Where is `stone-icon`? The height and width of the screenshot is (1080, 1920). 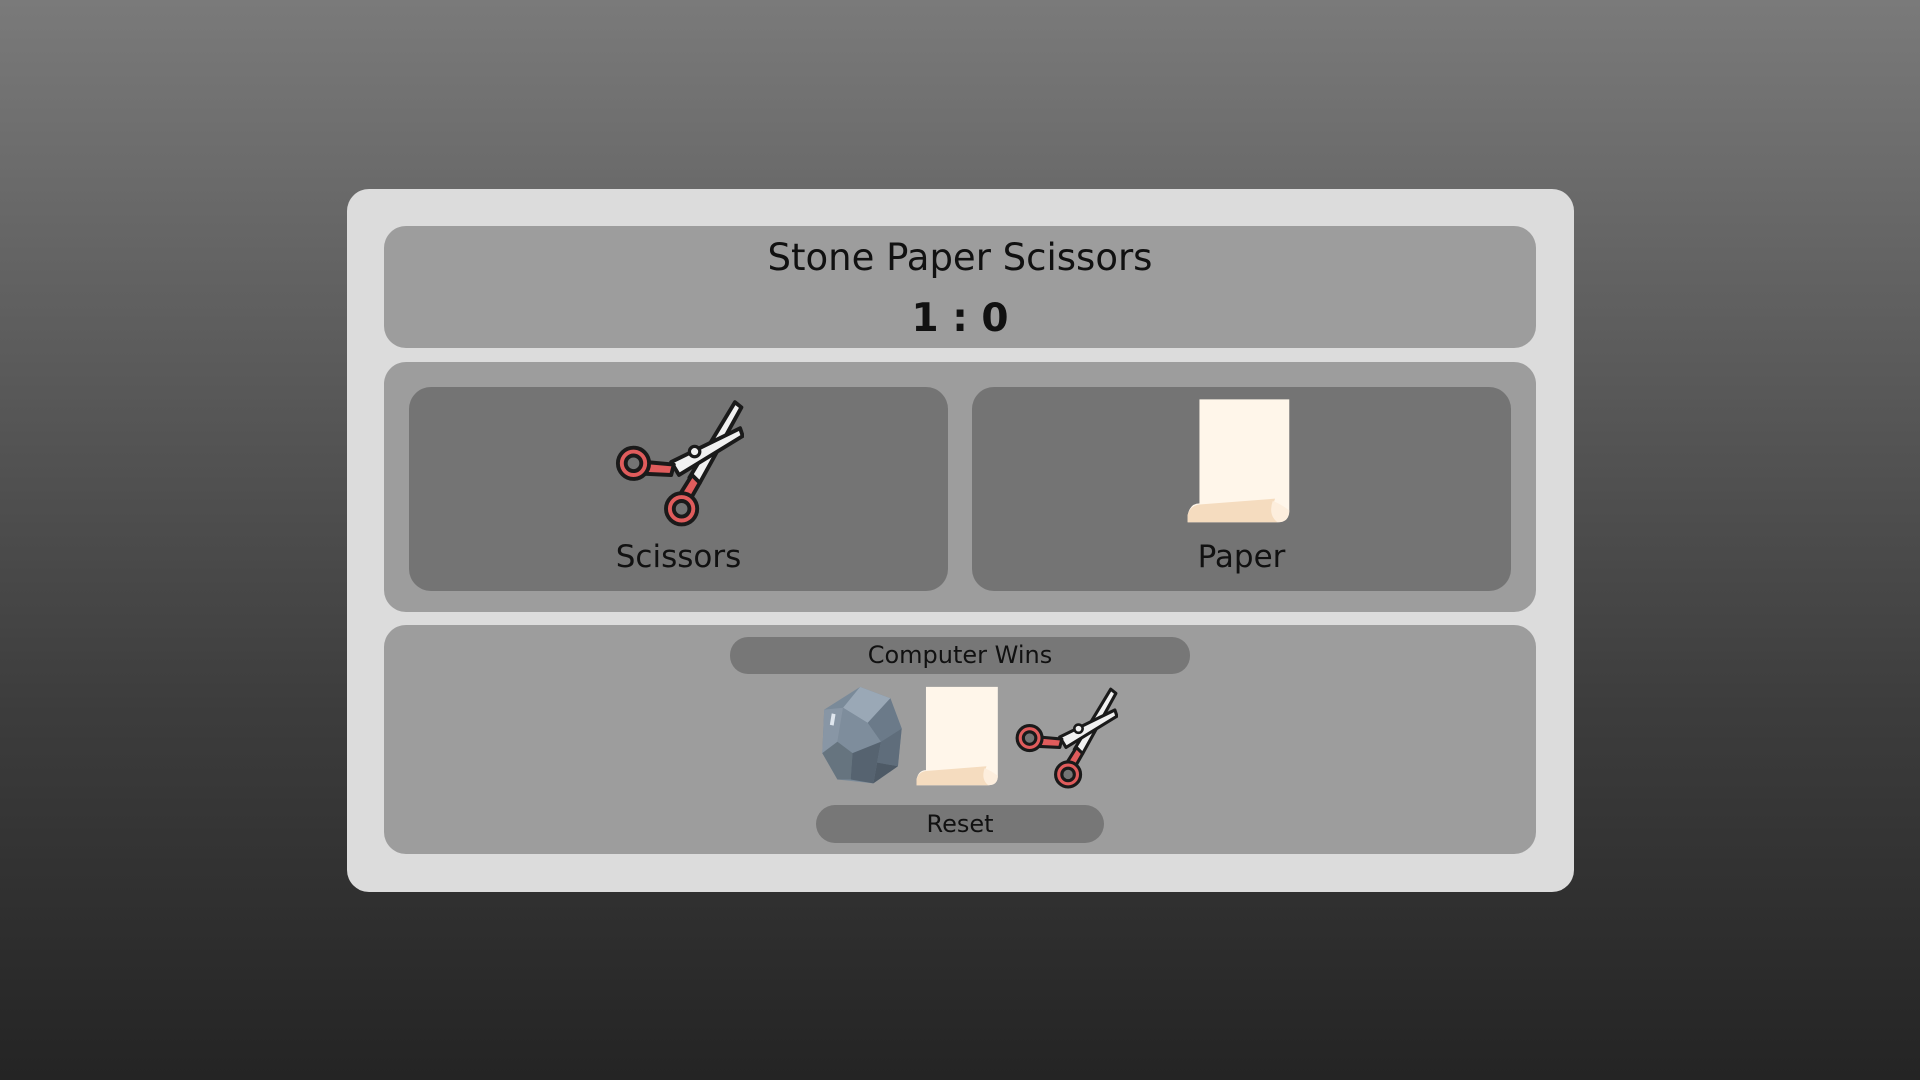
stone-icon is located at coordinates (862, 737).